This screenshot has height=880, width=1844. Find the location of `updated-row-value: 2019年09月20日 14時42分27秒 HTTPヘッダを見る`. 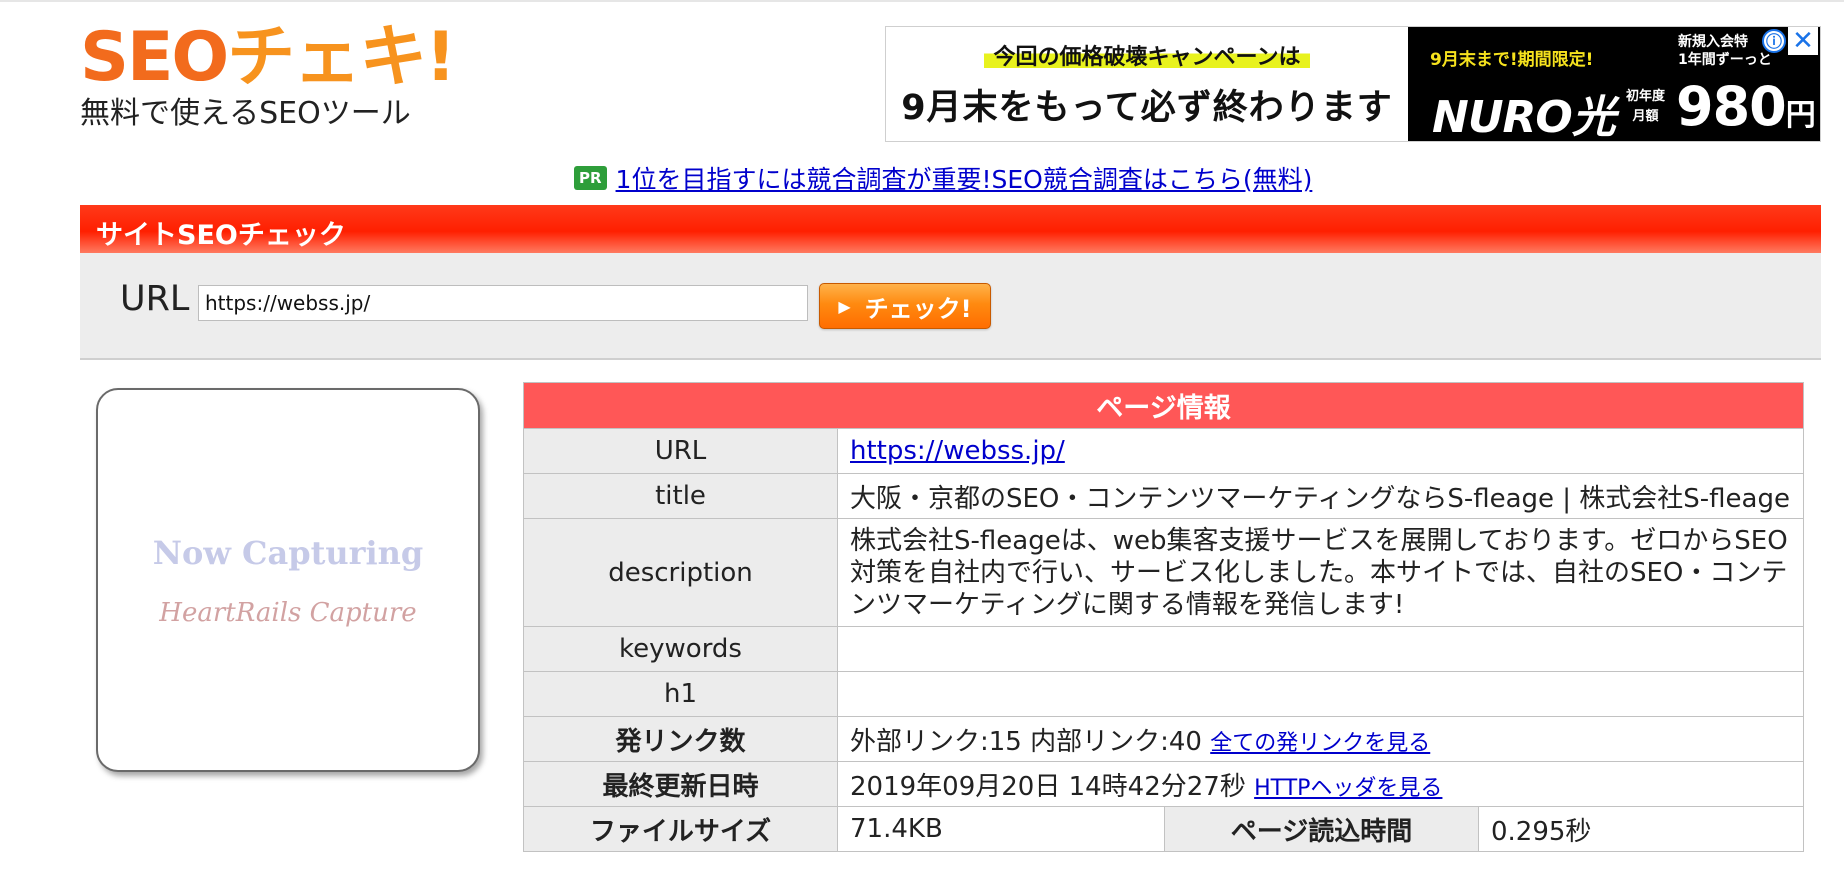

updated-row-value: 2019年09月20日 14時42分27秒 HTTPヘッダを見る is located at coordinates (1320, 784).